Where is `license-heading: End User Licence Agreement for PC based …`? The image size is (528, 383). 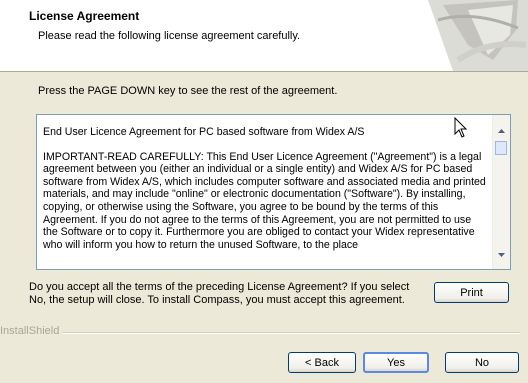
license-heading: End User Licence Agreement for PC based … is located at coordinates (204, 132).